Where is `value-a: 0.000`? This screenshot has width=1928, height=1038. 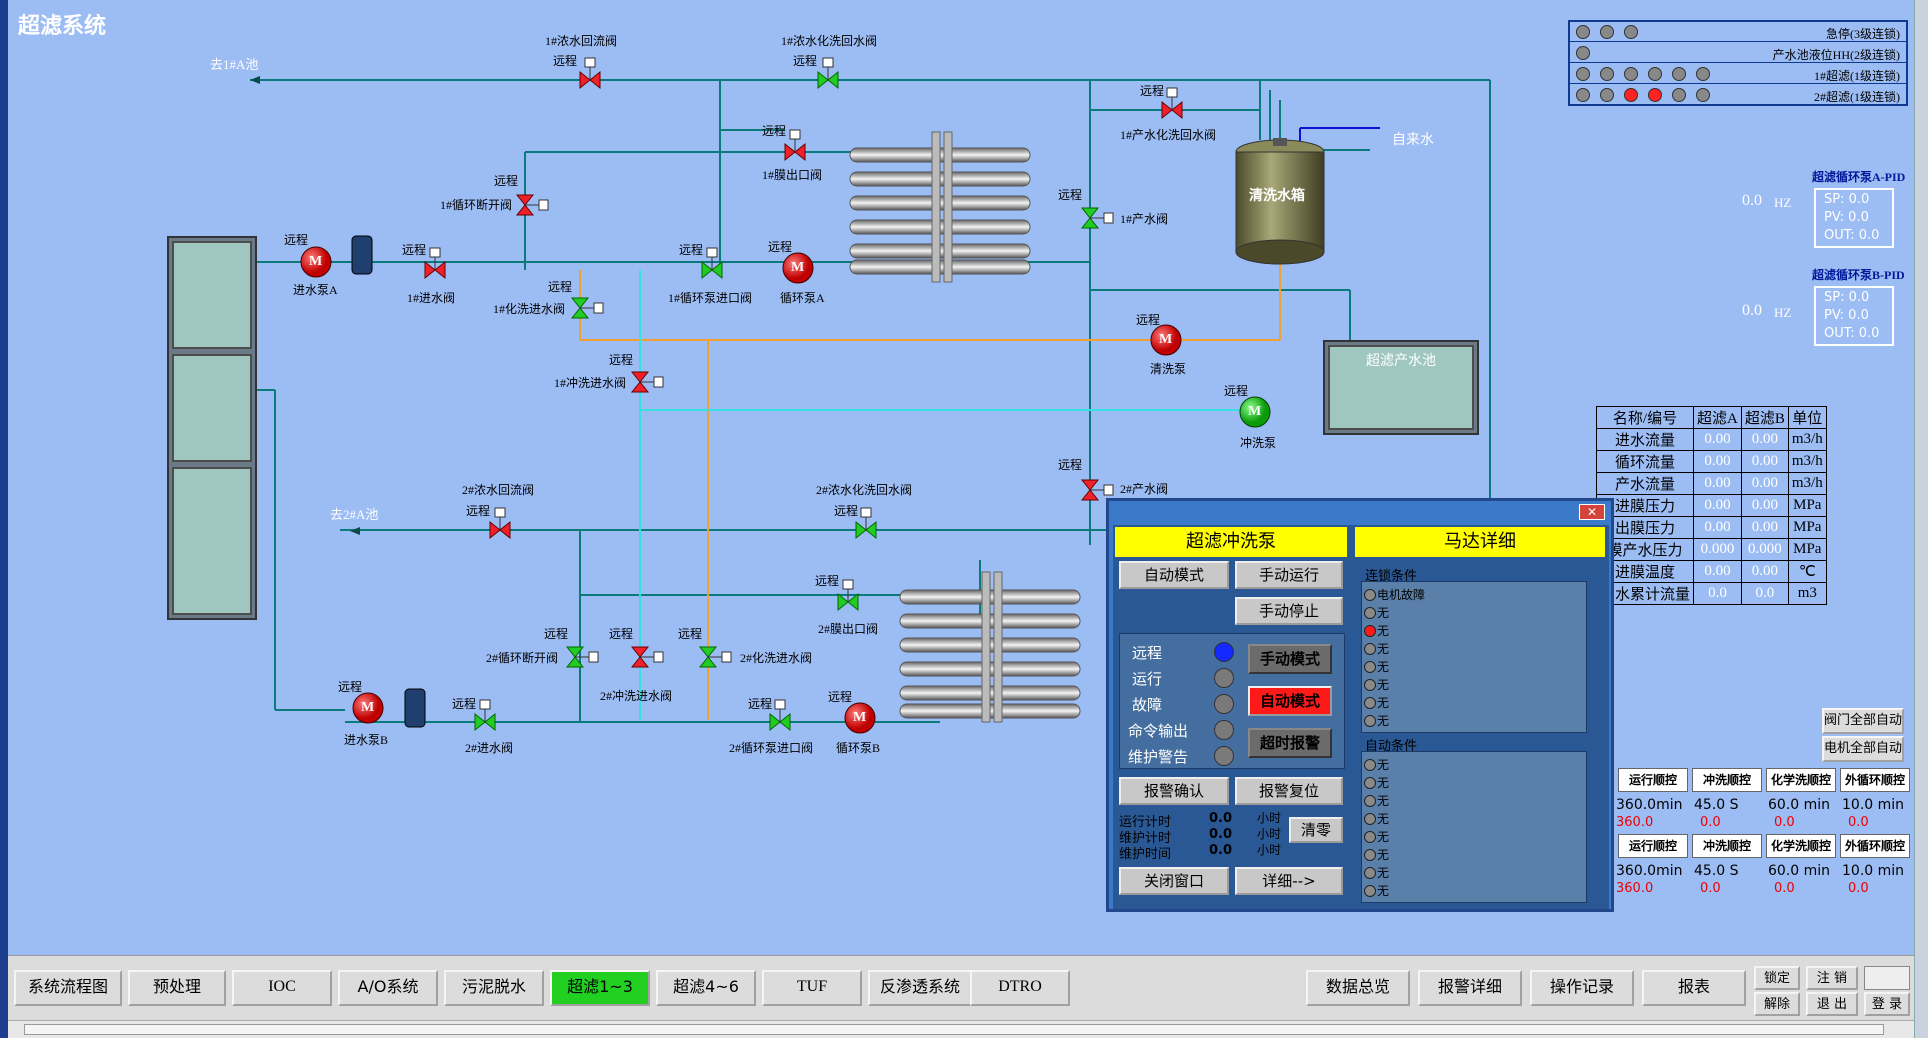
value-a: 0.000 is located at coordinates (1717, 549).